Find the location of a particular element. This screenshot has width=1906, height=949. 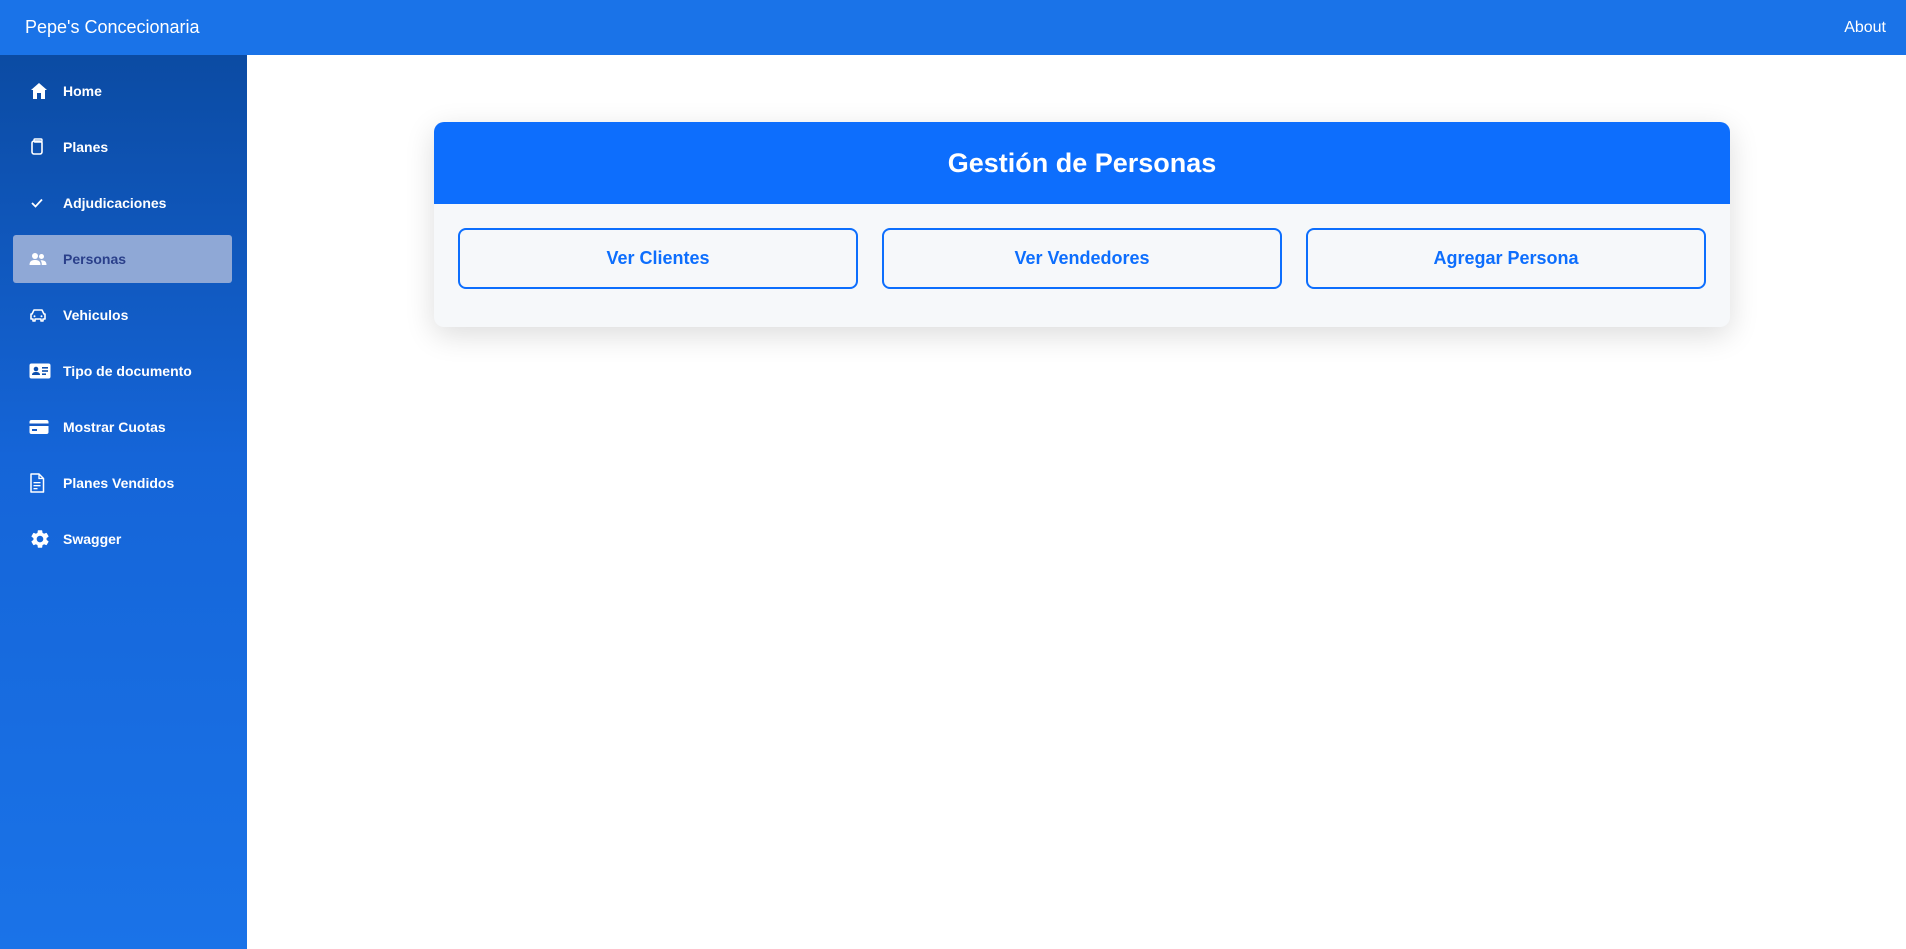

sidebar-item-label: Planes is located at coordinates (86, 147).